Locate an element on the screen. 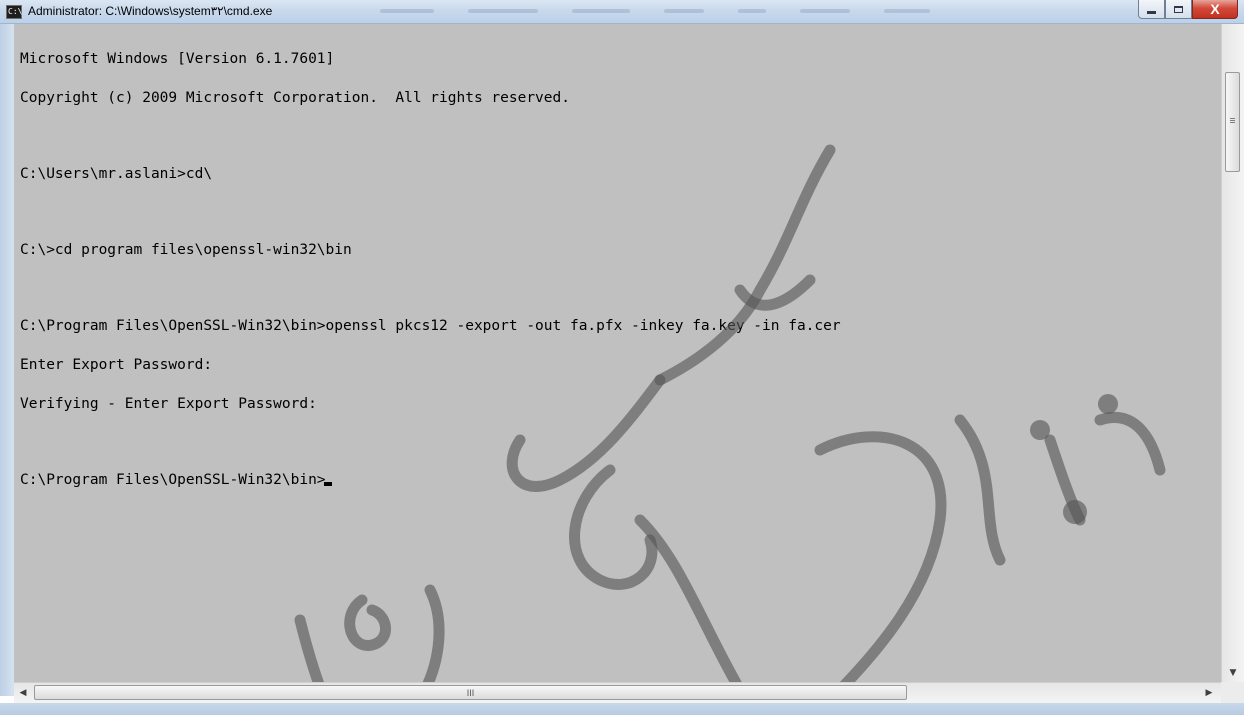 The image size is (1244, 715). maximize-button is located at coordinates (1178, 9).